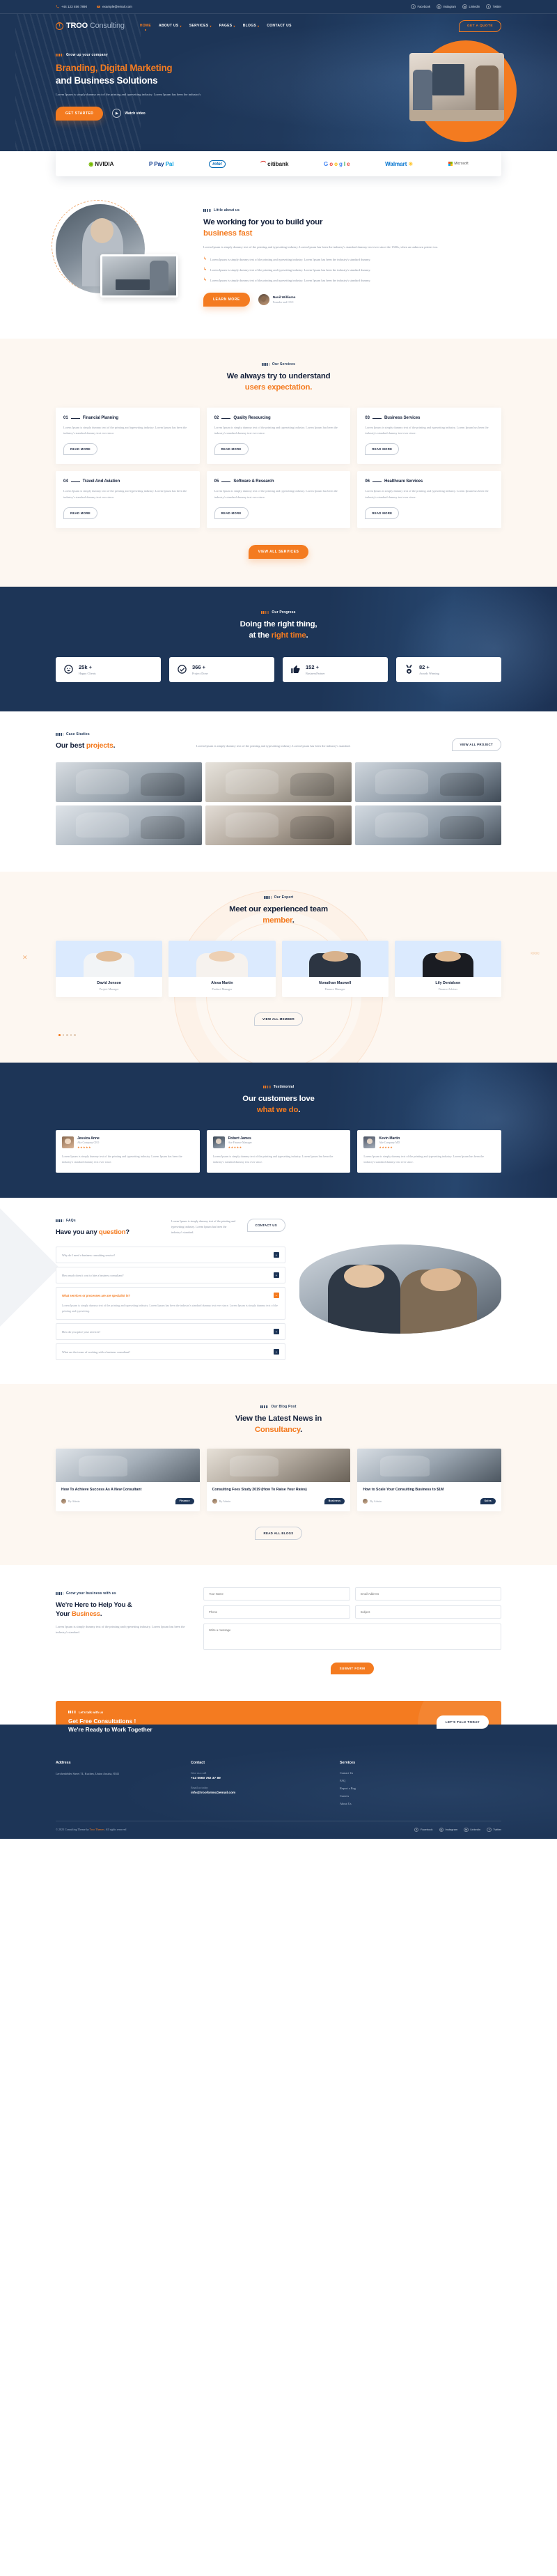 The width and height of the screenshot is (557, 2576). What do you see at coordinates (200, 26) in the screenshot?
I see `nav-item-services: SERVICES ▾` at bounding box center [200, 26].